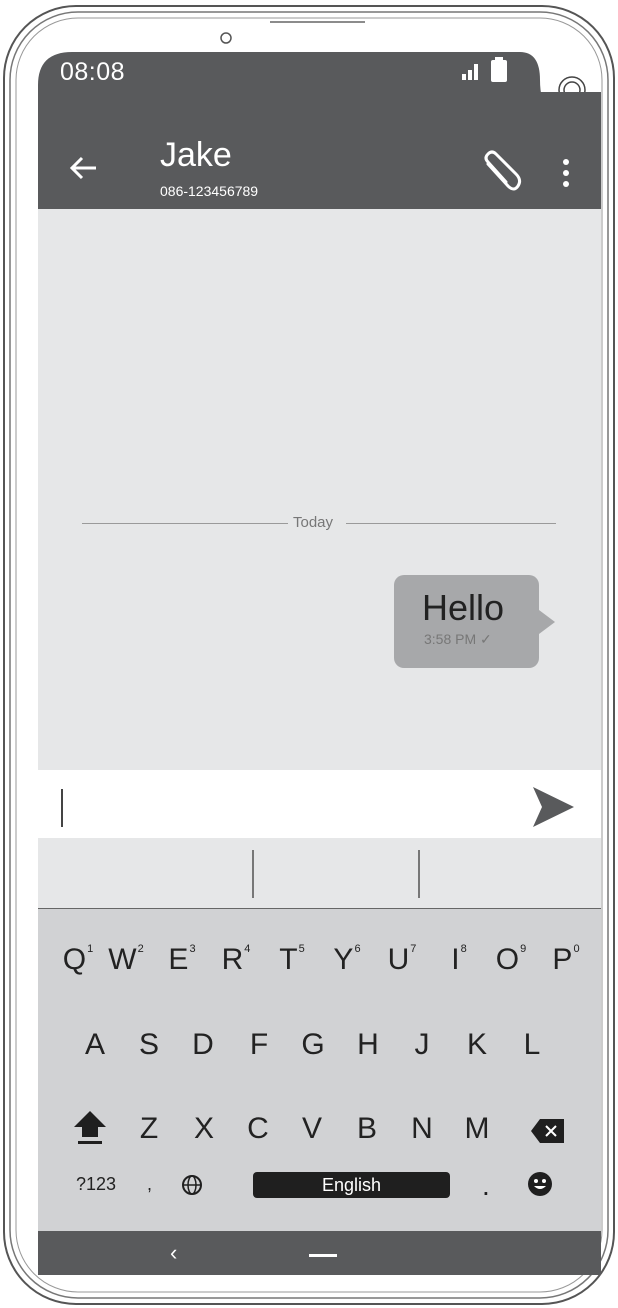  What do you see at coordinates (323, 1255) in the screenshot?
I see `nav-home-icon` at bounding box center [323, 1255].